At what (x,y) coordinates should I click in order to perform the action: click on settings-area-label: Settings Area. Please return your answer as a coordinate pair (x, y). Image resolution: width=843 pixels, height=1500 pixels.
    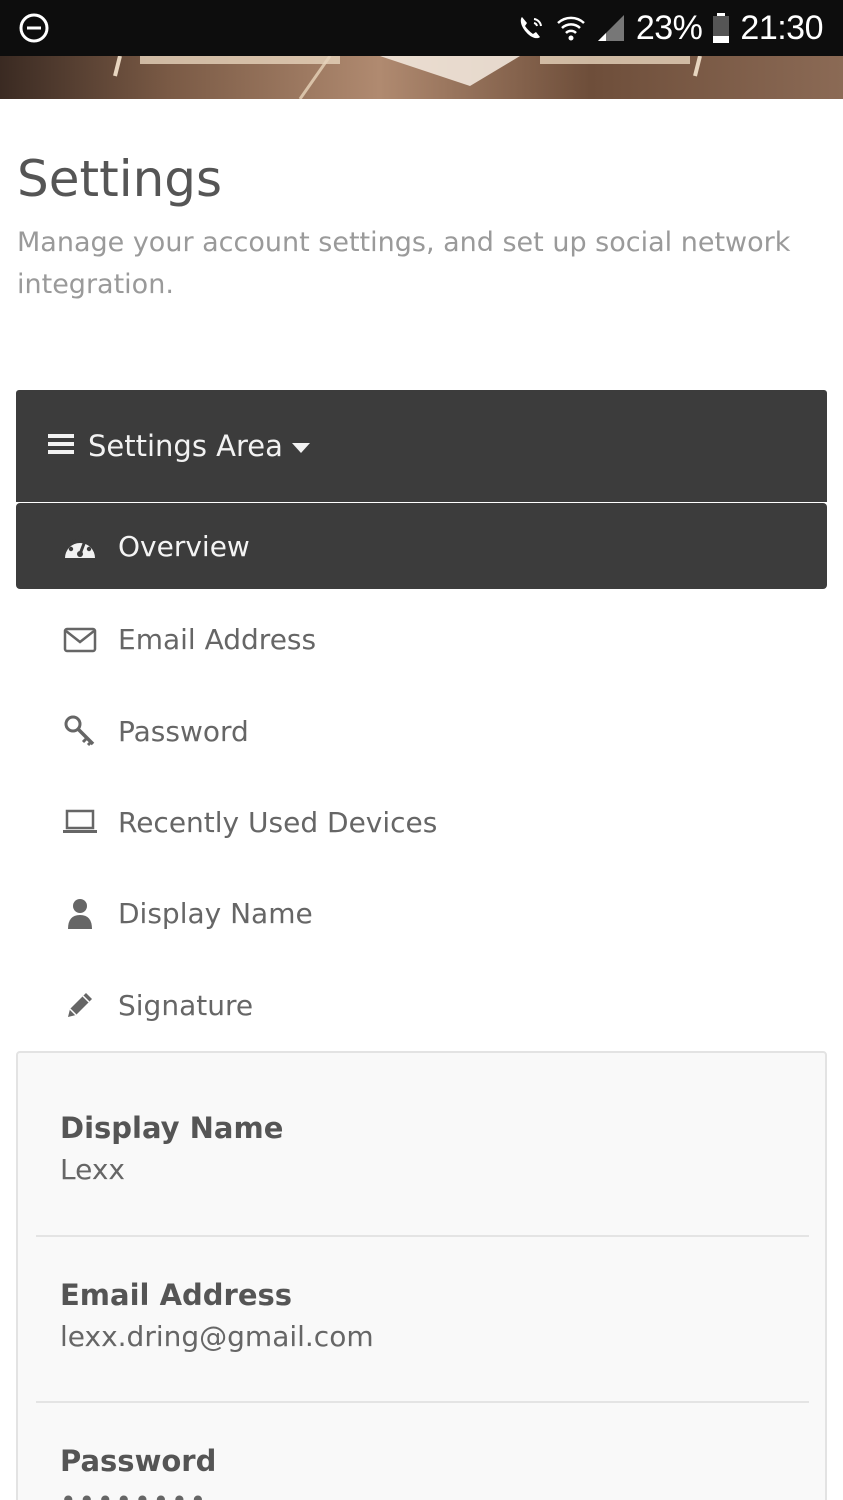
    Looking at the image, I should click on (185, 446).